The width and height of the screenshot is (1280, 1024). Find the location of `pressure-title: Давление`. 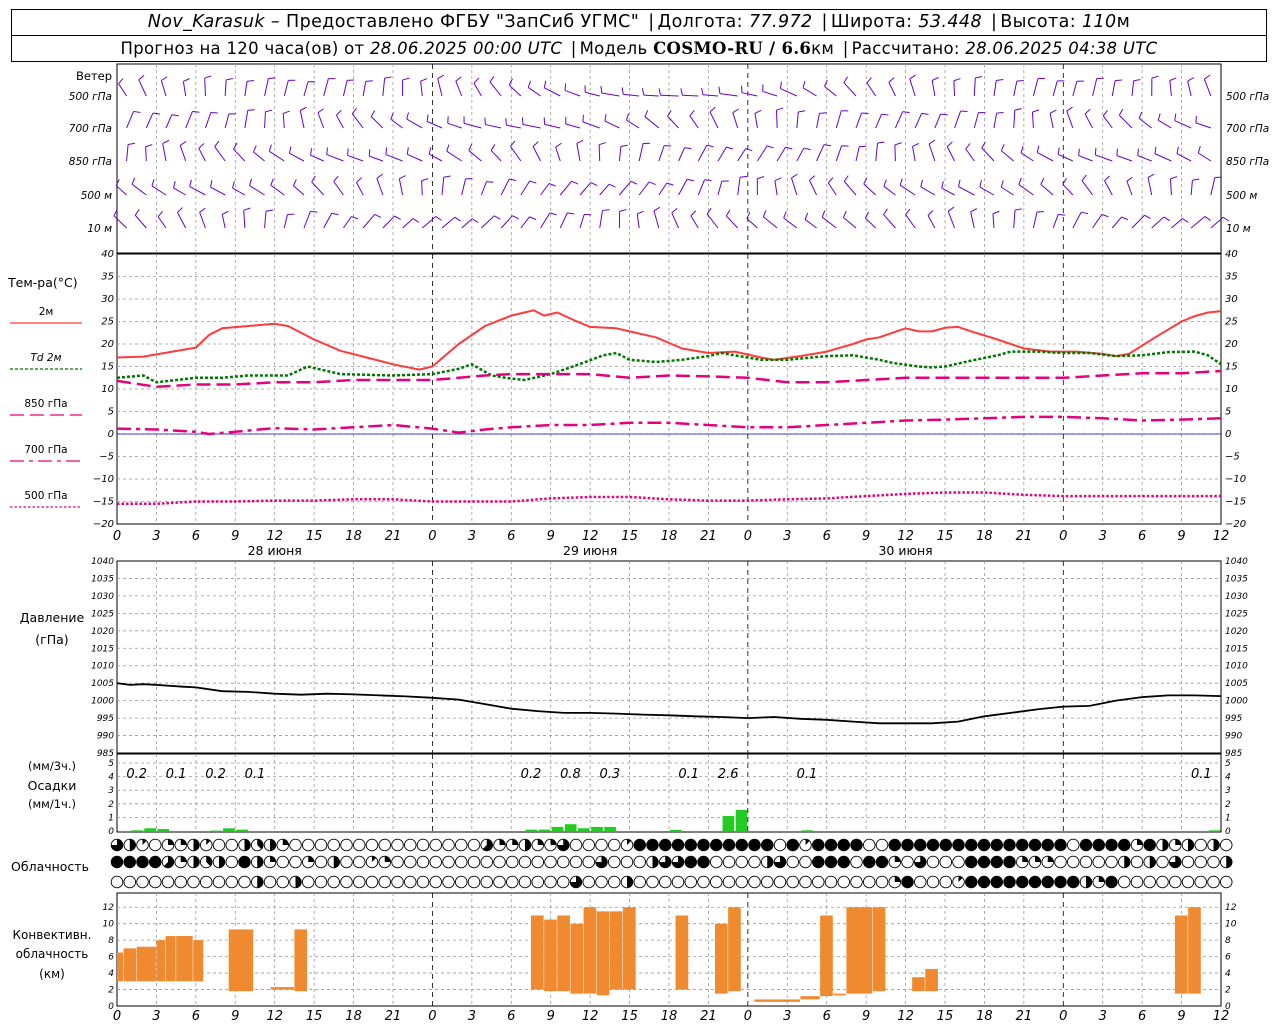

pressure-title: Давление is located at coordinates (52, 617).